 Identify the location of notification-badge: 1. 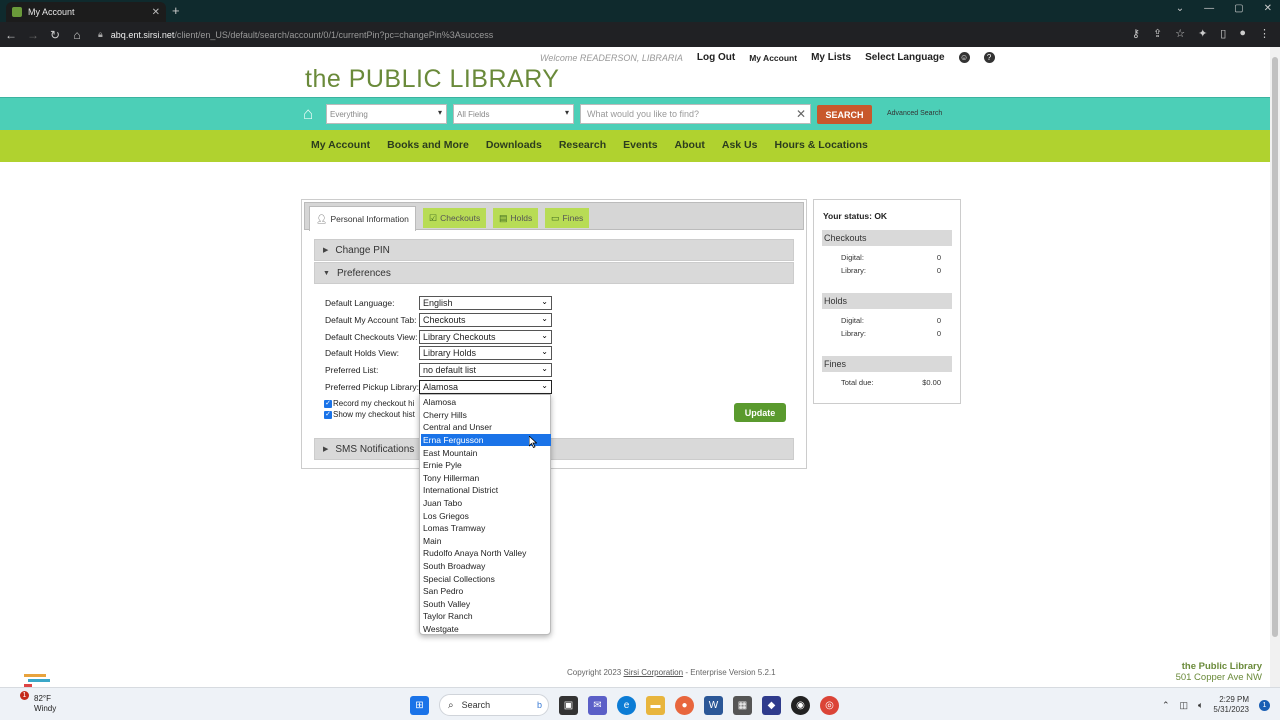
(1264, 705).